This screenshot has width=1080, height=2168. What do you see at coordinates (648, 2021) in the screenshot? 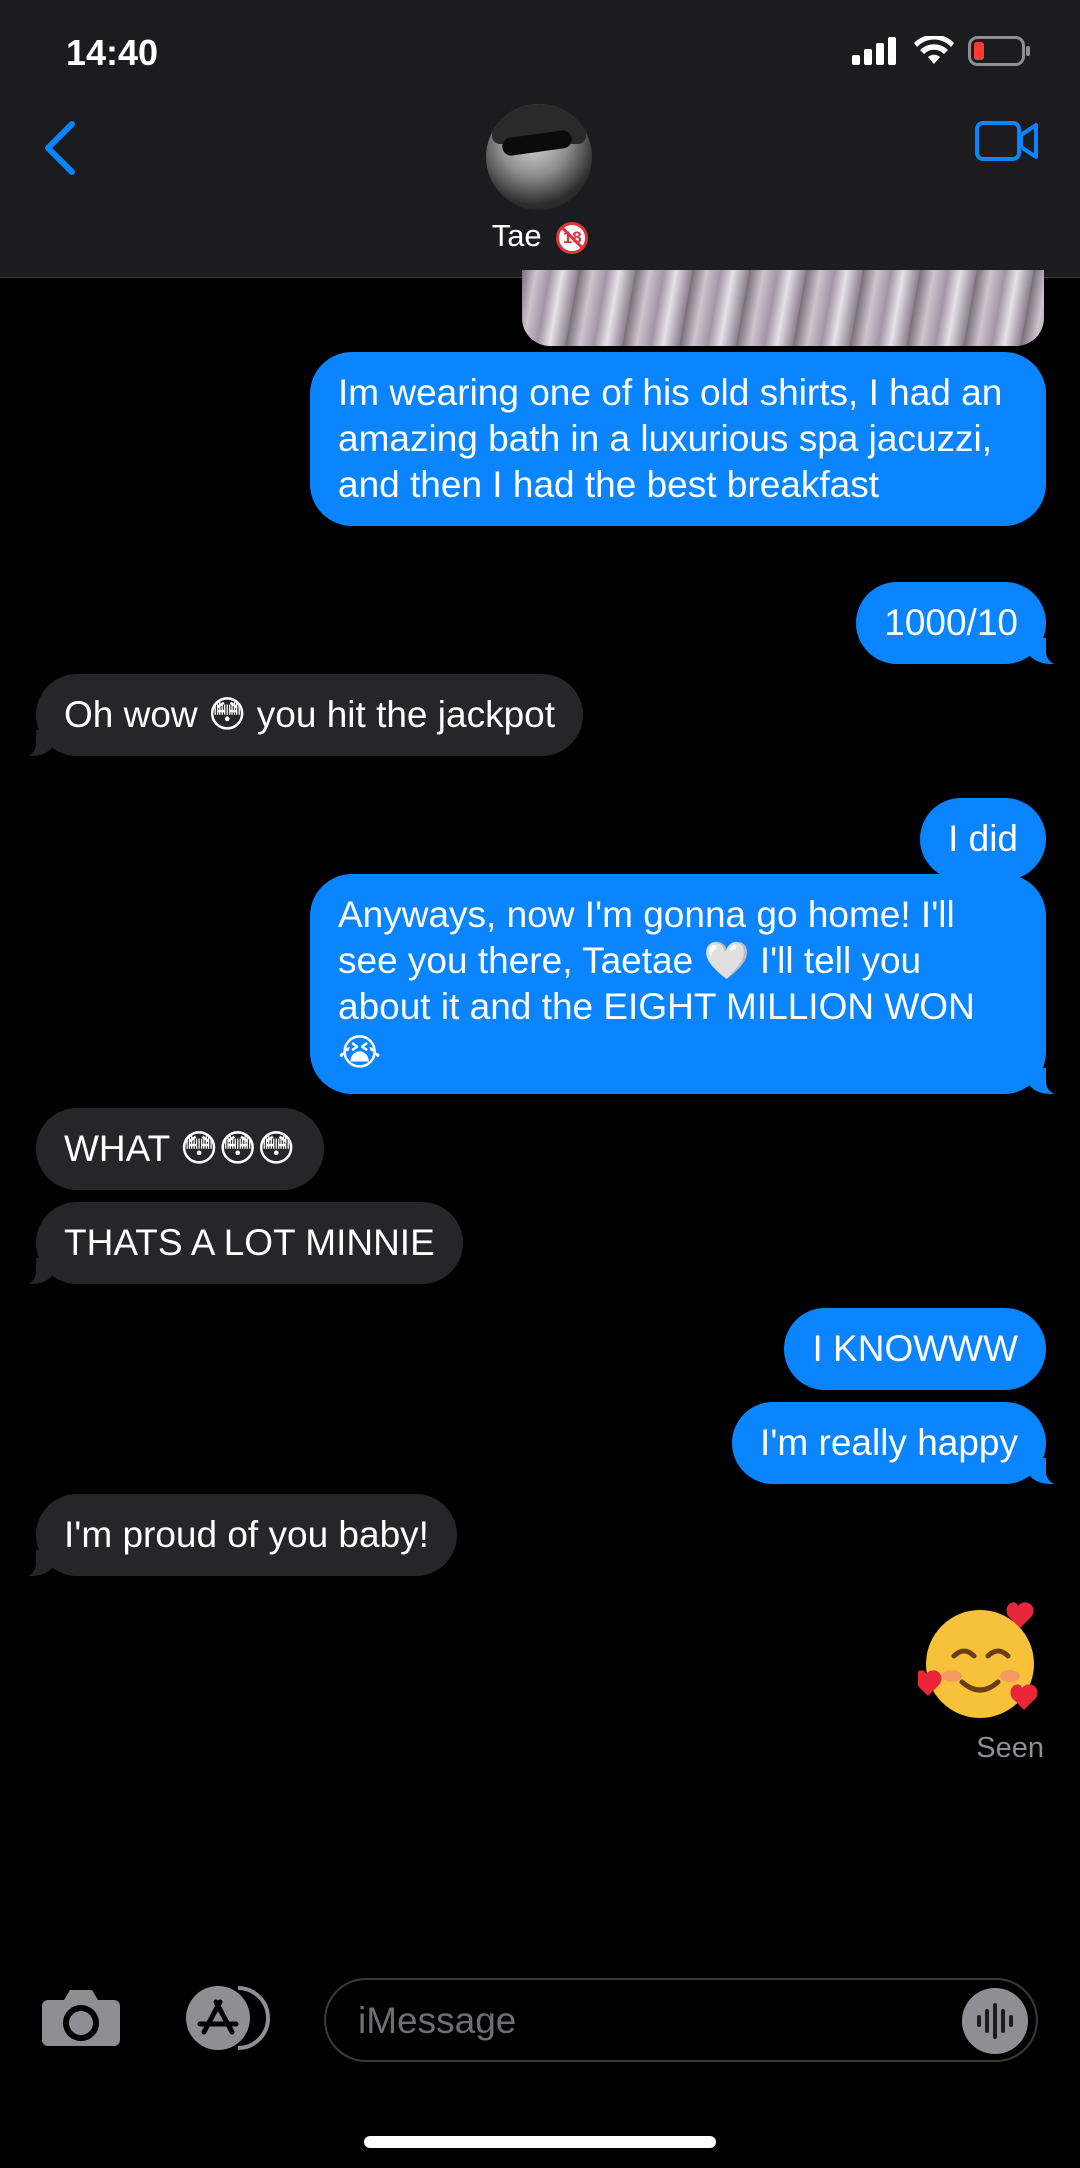
I see `message-text-field` at bounding box center [648, 2021].